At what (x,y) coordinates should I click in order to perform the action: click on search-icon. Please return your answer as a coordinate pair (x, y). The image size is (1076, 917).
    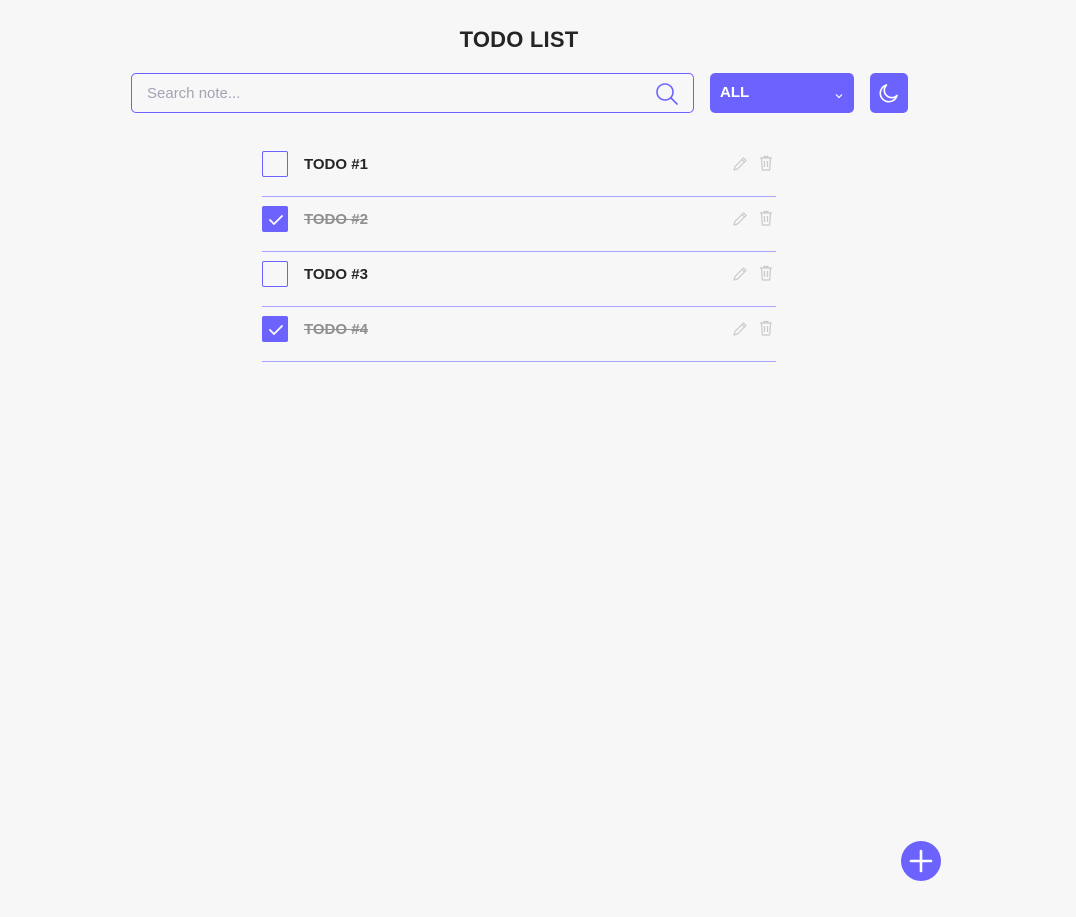
    Looking at the image, I should click on (667, 94).